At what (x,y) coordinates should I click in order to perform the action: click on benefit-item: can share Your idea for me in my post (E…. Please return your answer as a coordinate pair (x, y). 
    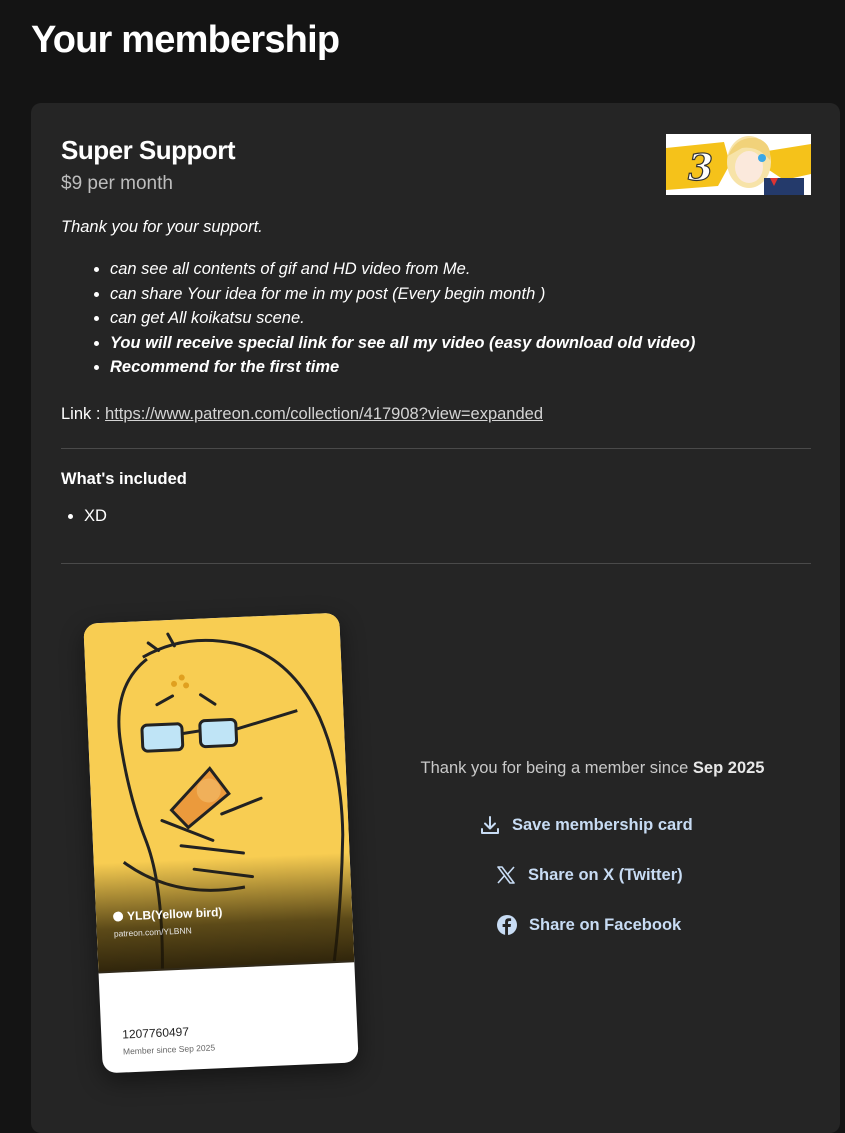
    Looking at the image, I should click on (465, 294).